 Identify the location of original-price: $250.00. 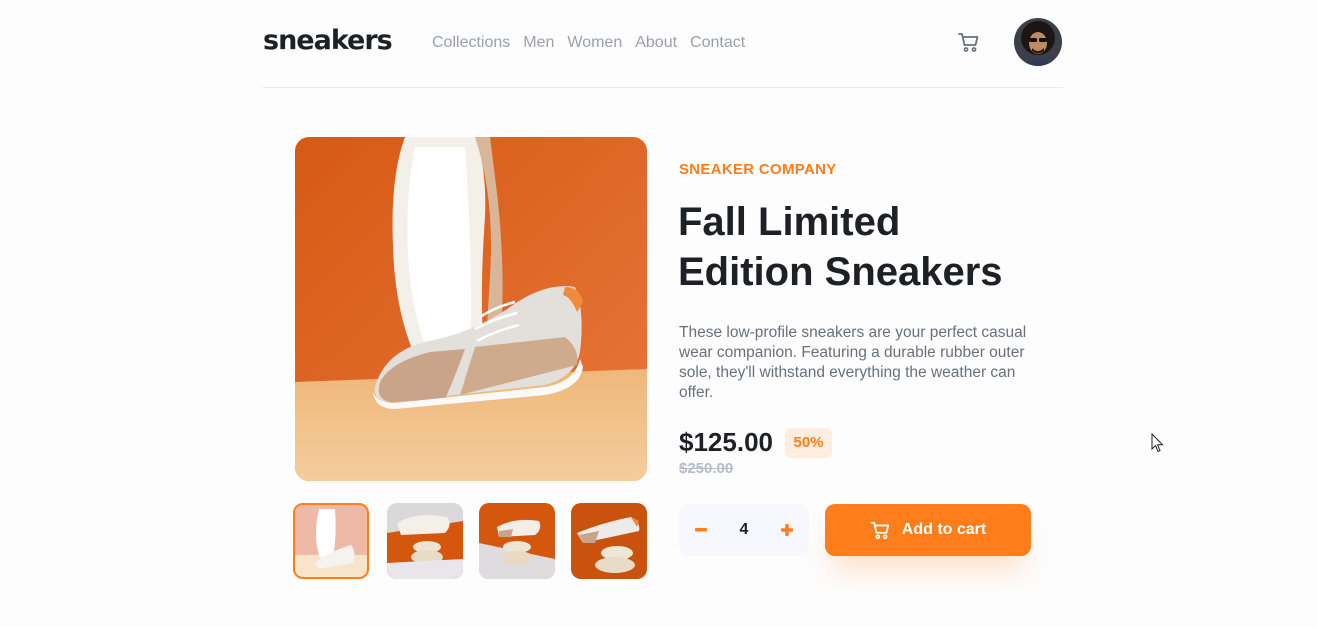
(706, 468).